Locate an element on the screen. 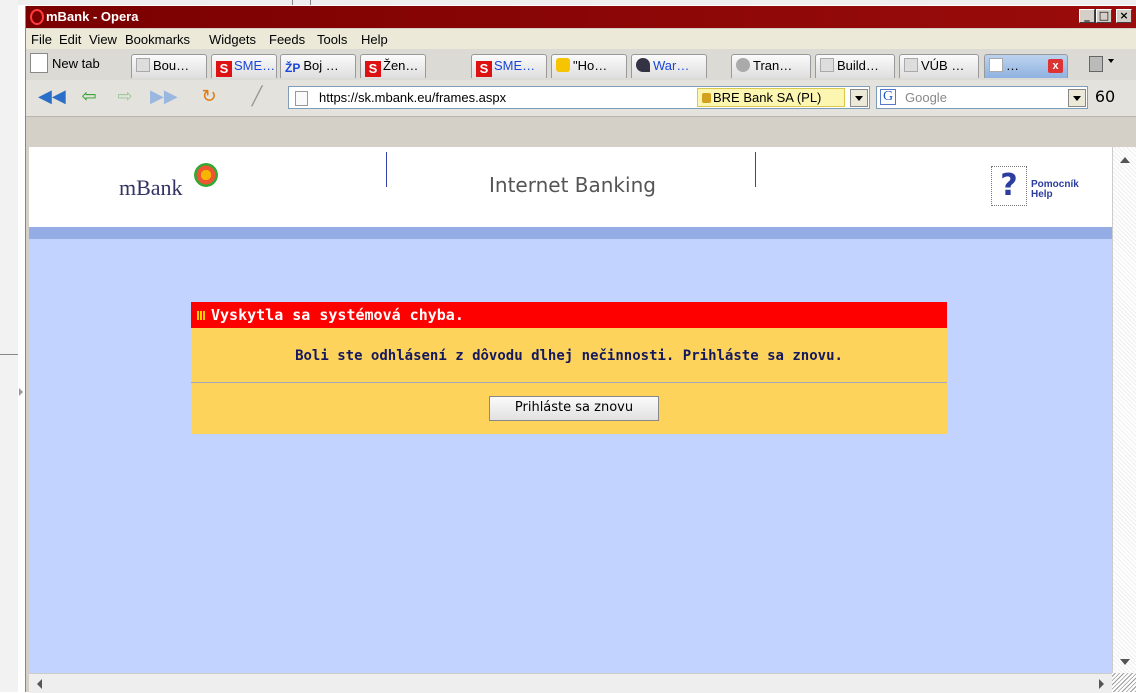 The height and width of the screenshot is (693, 1136). grid-icon is located at coordinates (201, 315).